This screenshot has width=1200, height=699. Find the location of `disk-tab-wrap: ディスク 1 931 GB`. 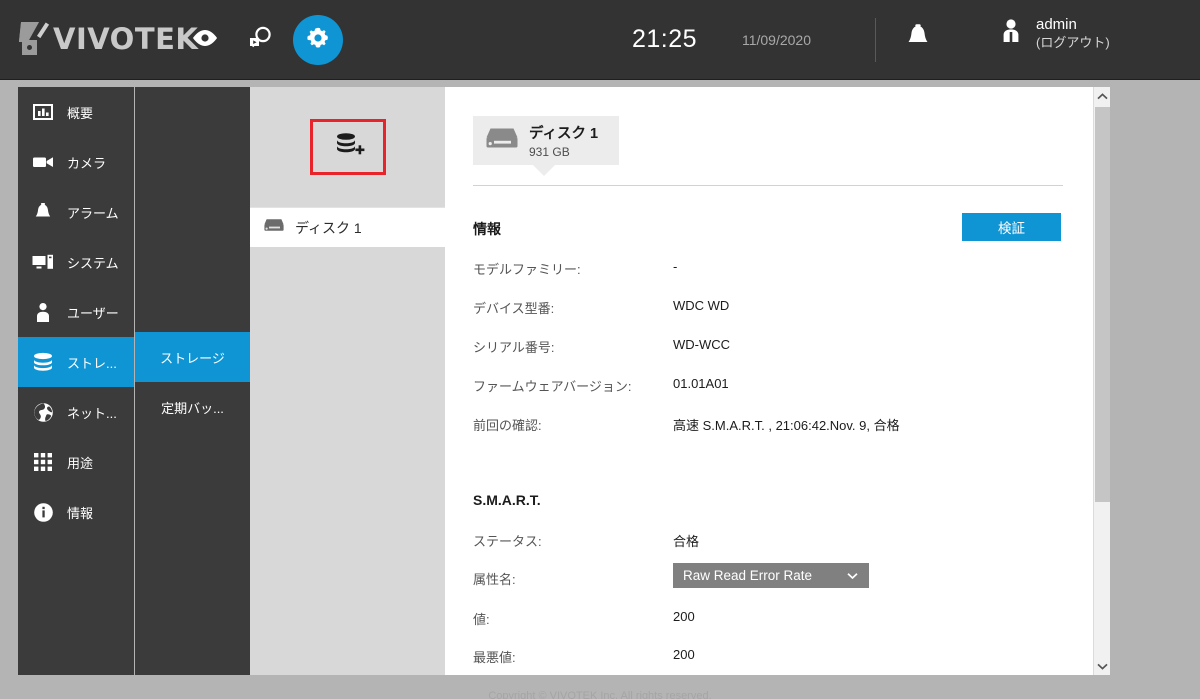

disk-tab-wrap: ディスク 1 931 GB is located at coordinates (546, 146).